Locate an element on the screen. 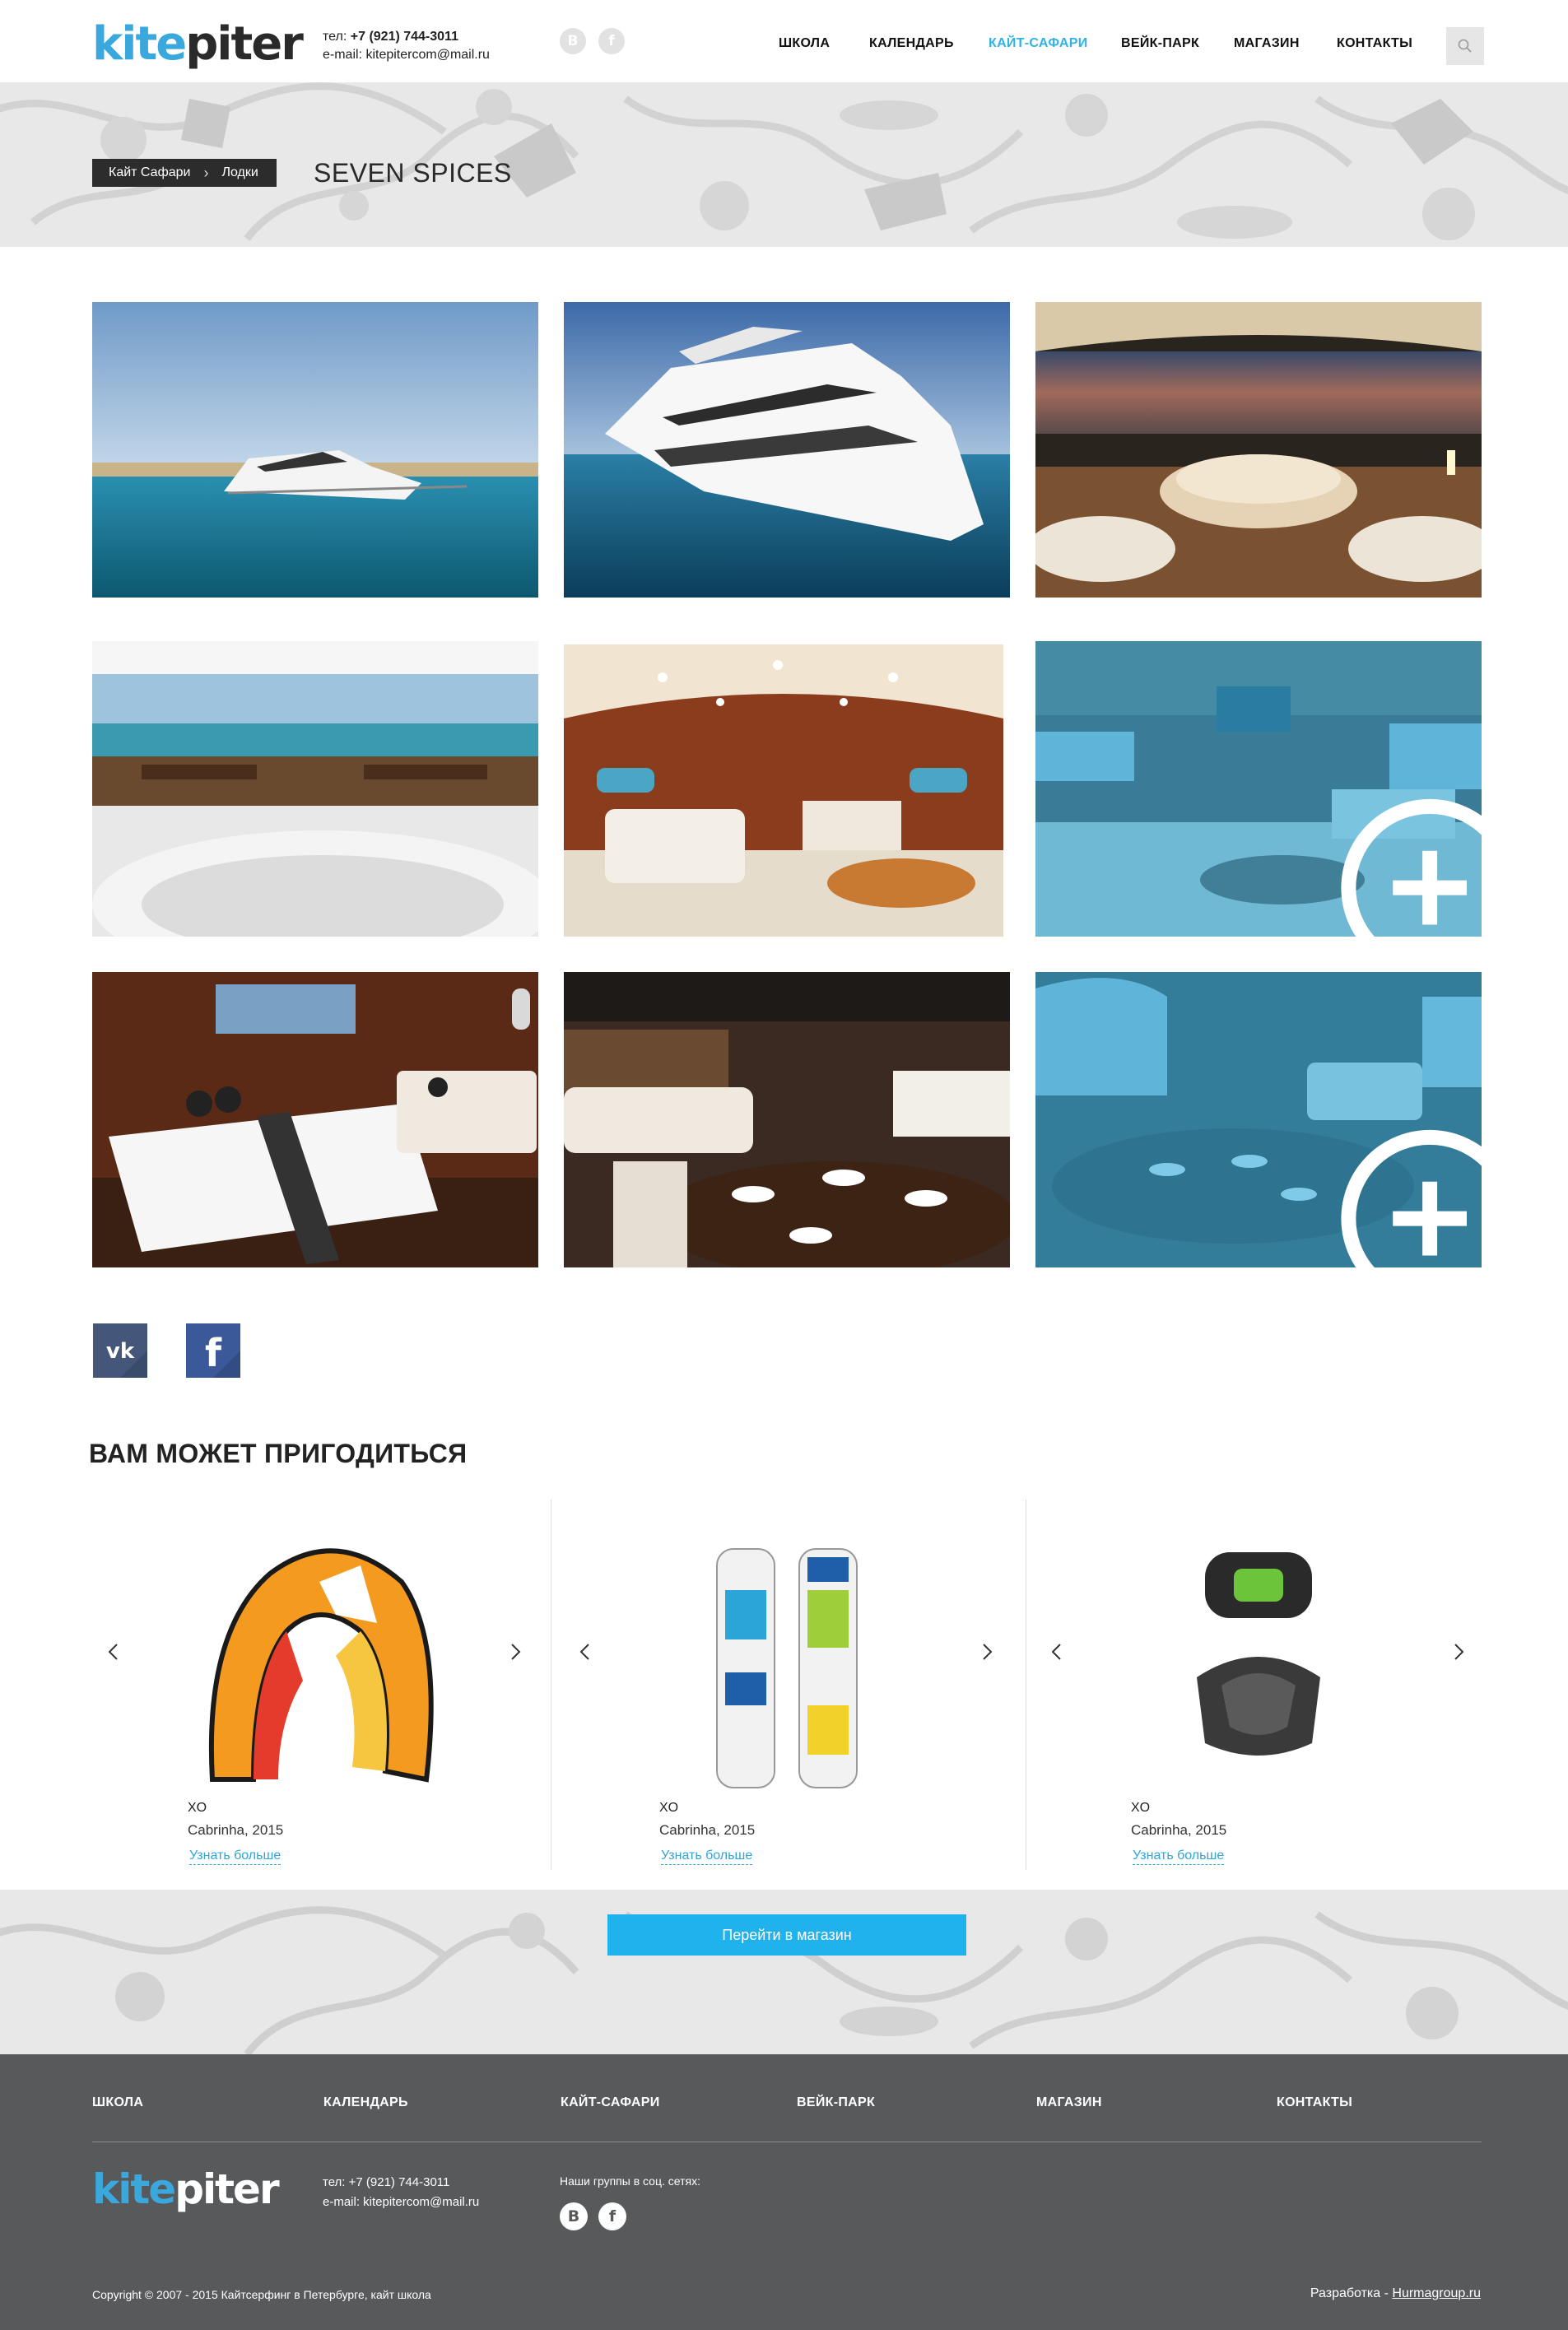  page-title: SEVEN SPICES is located at coordinates (413, 173).